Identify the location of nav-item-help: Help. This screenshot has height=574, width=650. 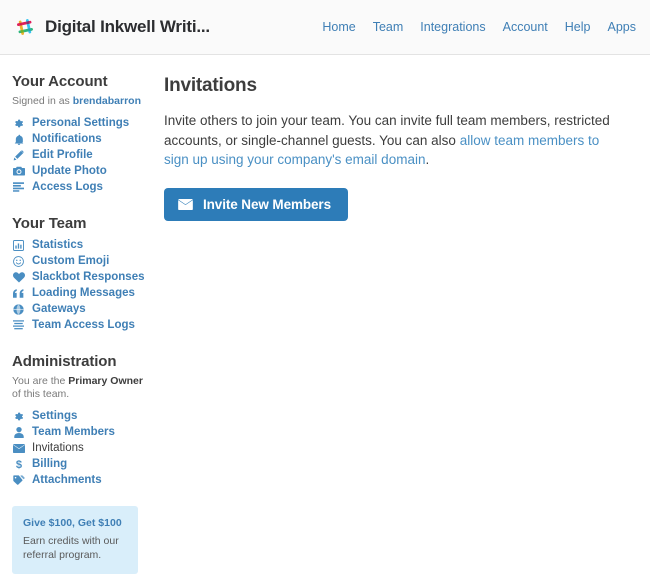
(578, 27).